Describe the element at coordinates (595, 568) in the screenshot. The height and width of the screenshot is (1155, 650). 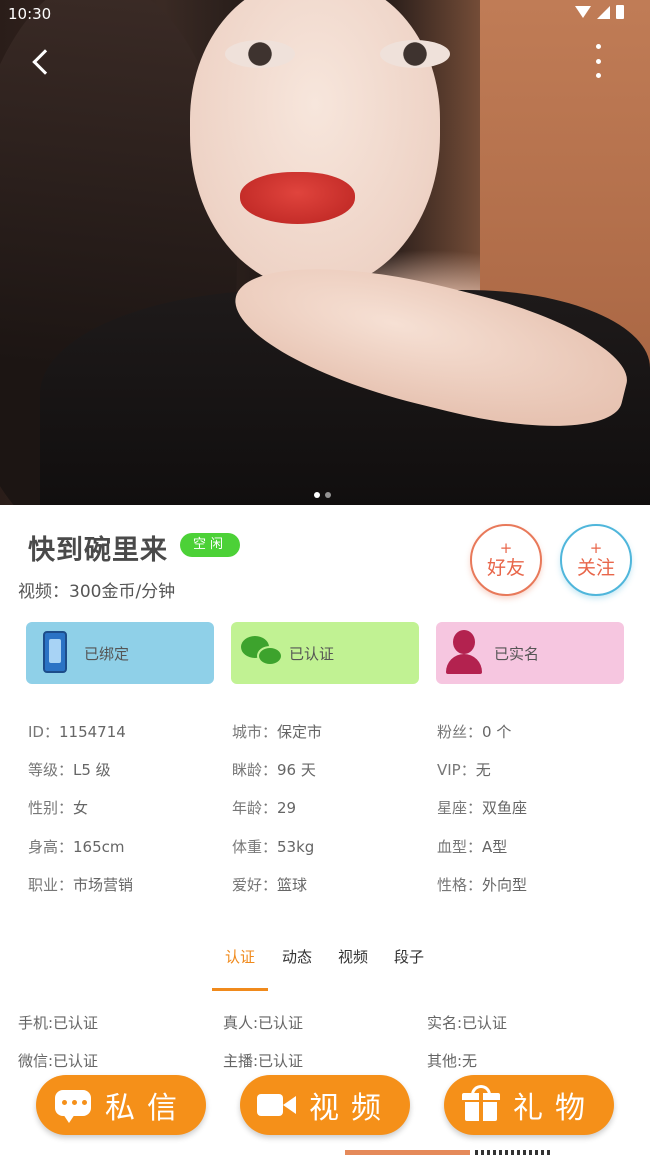
I see `follow-label: 关注` at that location.